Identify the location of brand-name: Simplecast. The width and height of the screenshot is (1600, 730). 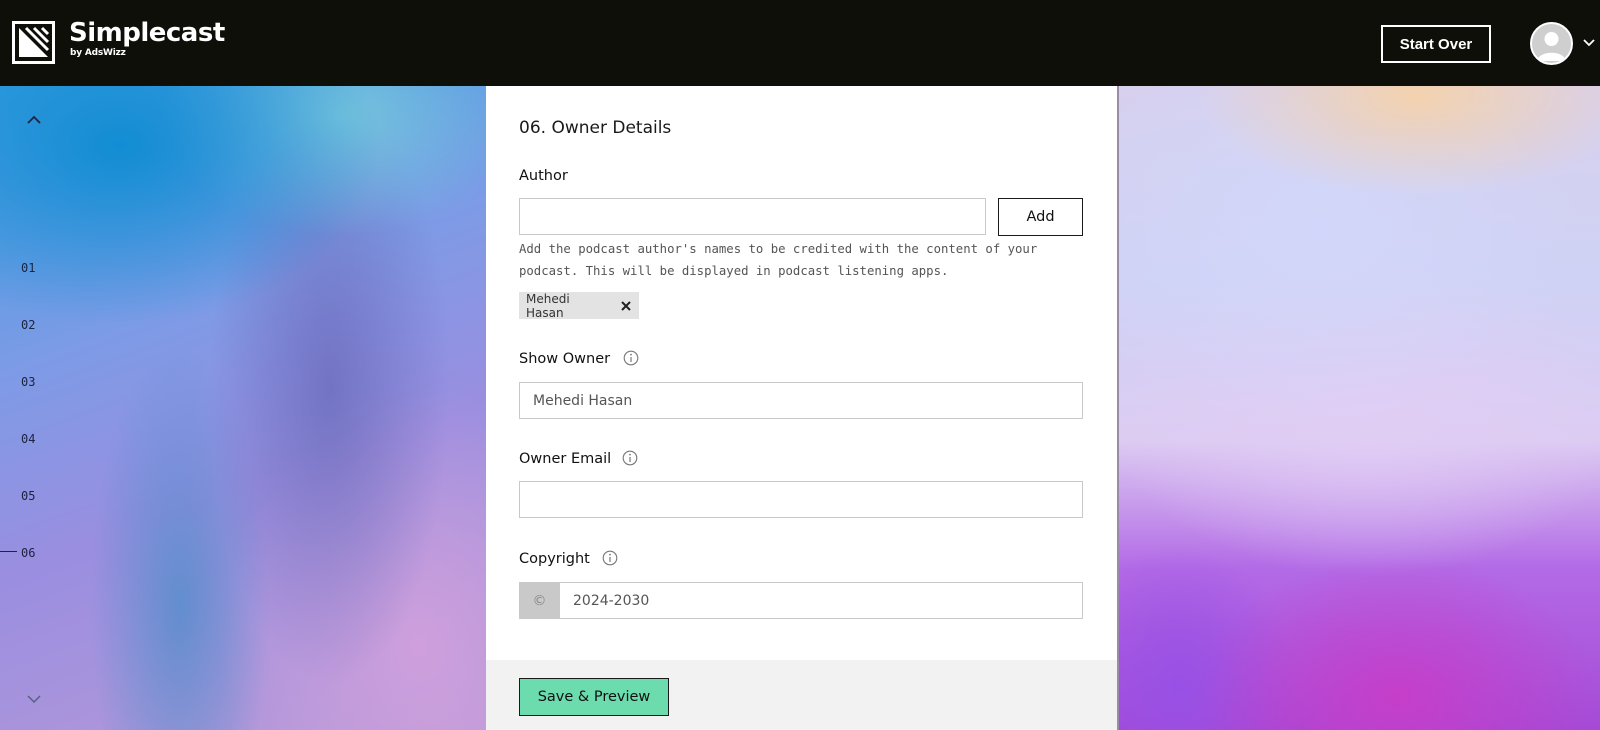
(147, 33).